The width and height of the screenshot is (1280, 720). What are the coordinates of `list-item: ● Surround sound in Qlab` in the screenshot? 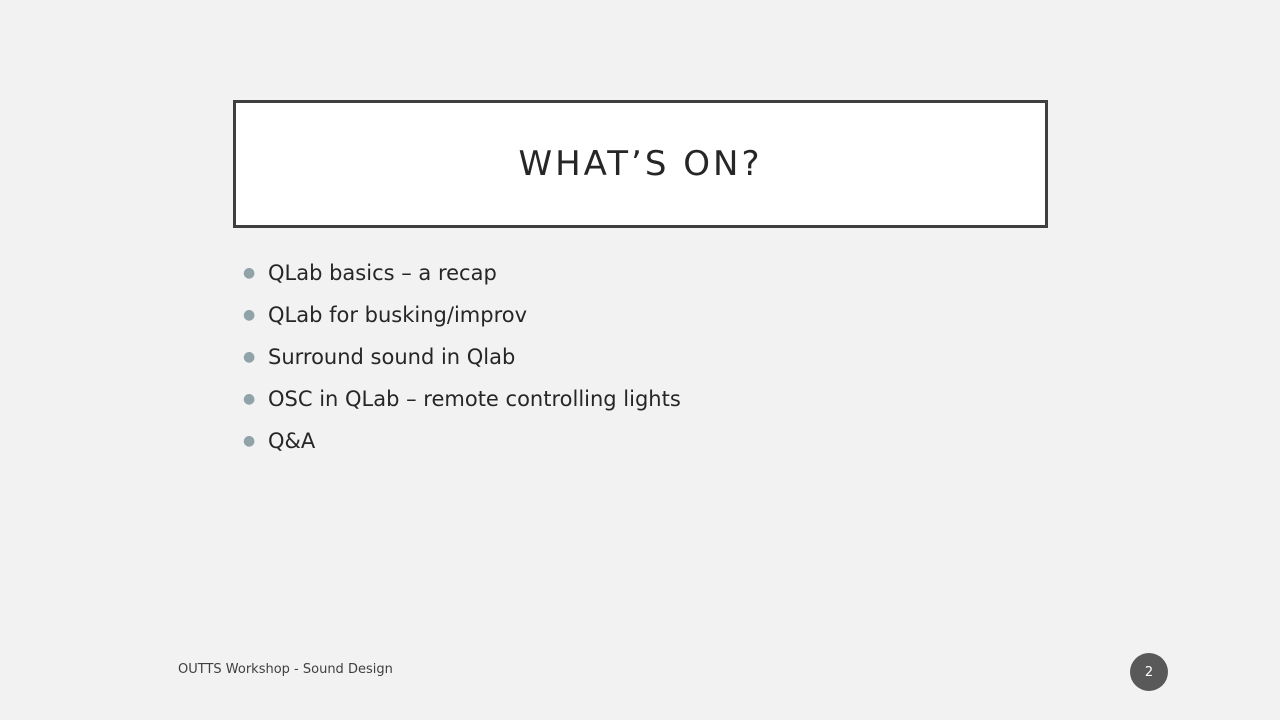 It's located at (460, 357).